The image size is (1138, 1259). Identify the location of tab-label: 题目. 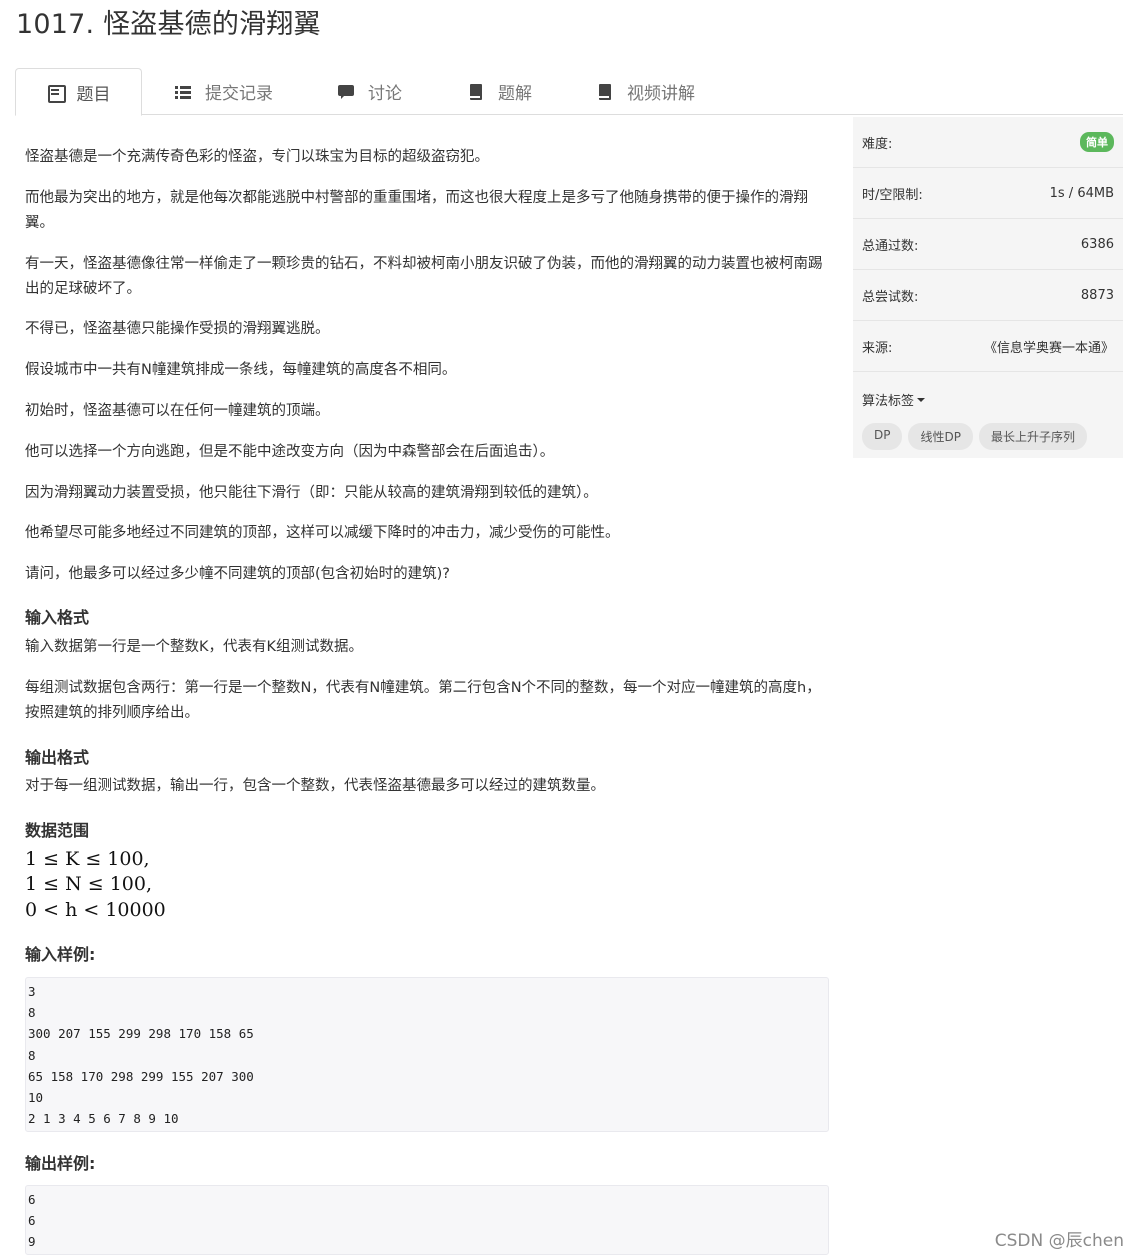
(93, 94).